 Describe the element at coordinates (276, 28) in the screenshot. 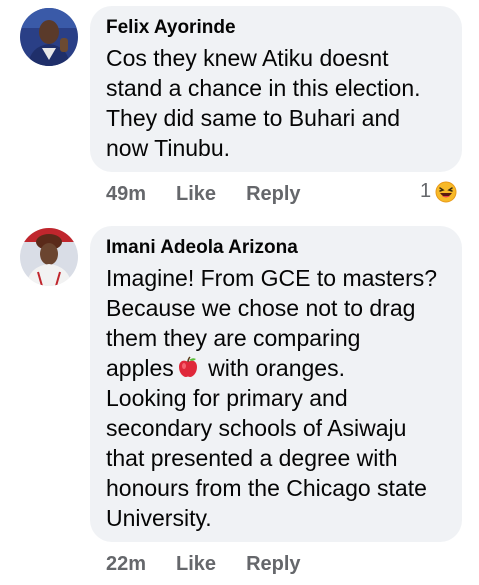

I see `comment-author: Felix Ayorinde` at that location.